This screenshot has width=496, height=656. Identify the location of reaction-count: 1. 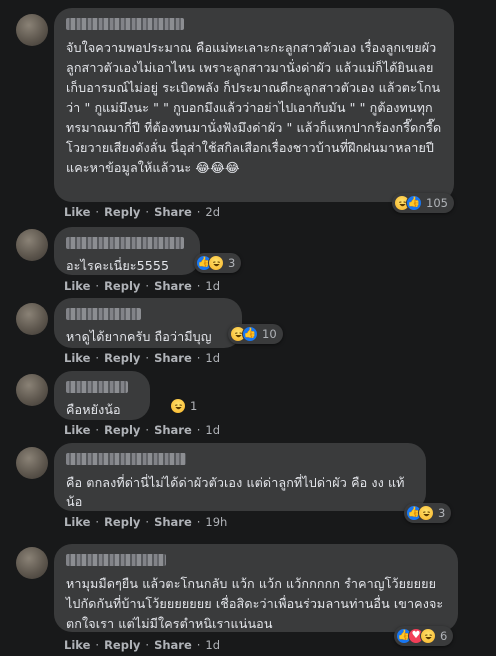
(194, 406).